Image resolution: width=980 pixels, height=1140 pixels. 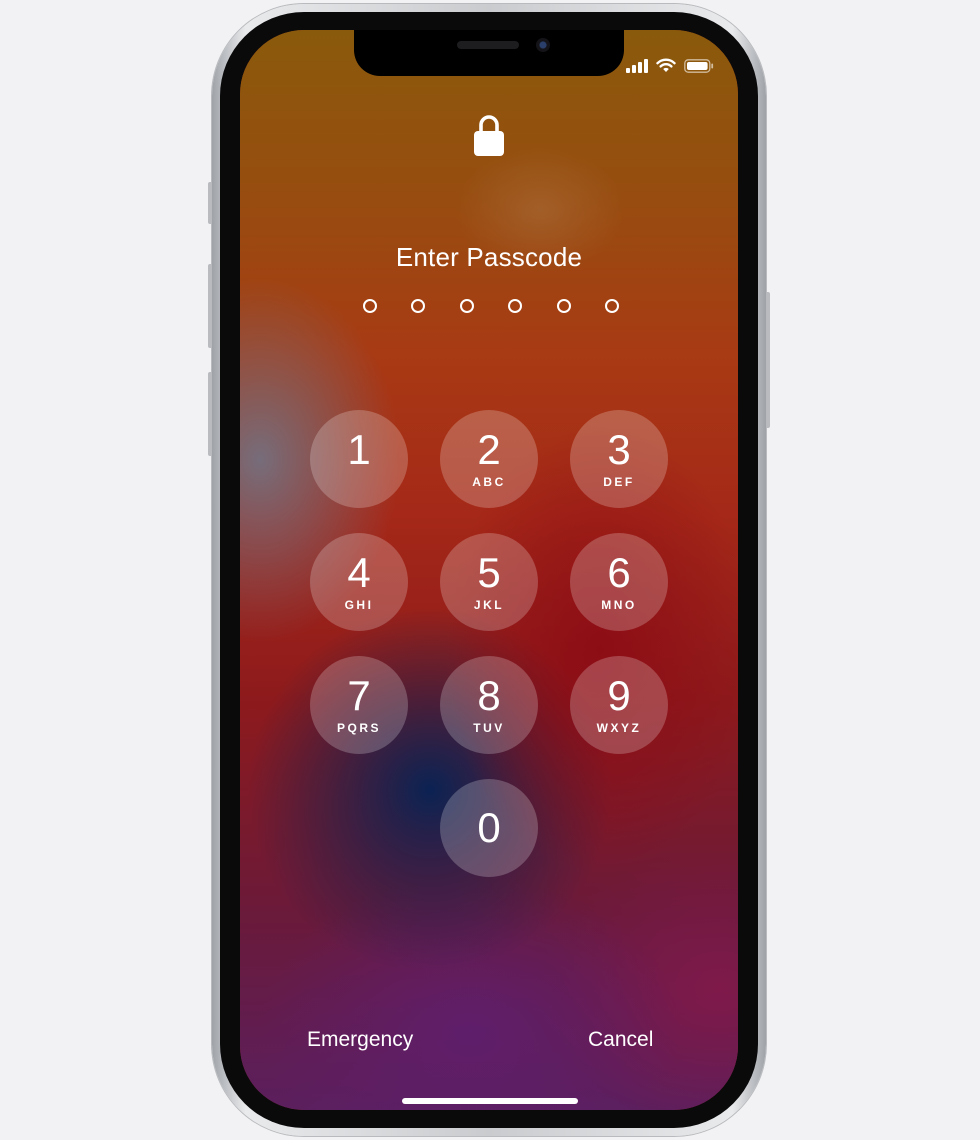 What do you see at coordinates (619, 449) in the screenshot?
I see `key-digit: 3` at bounding box center [619, 449].